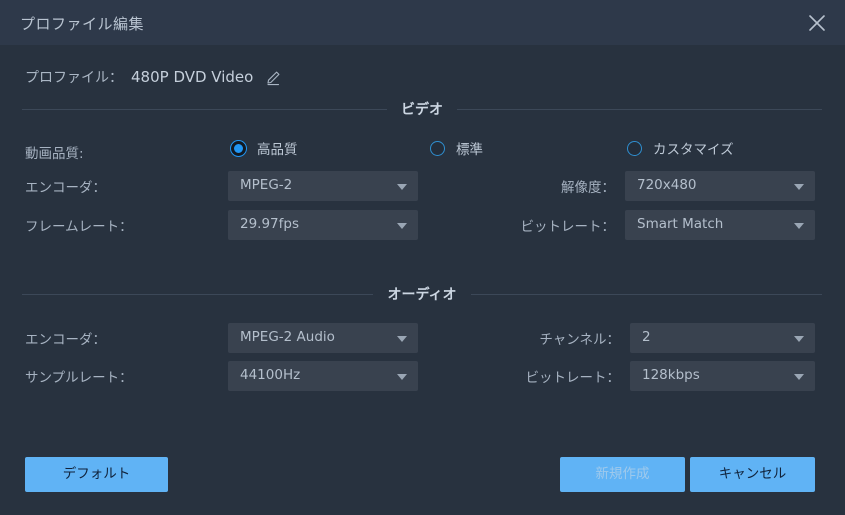 This screenshot has height=515, width=845. I want to click on video-bitrate-label: ビットレート：, so click(568, 227).